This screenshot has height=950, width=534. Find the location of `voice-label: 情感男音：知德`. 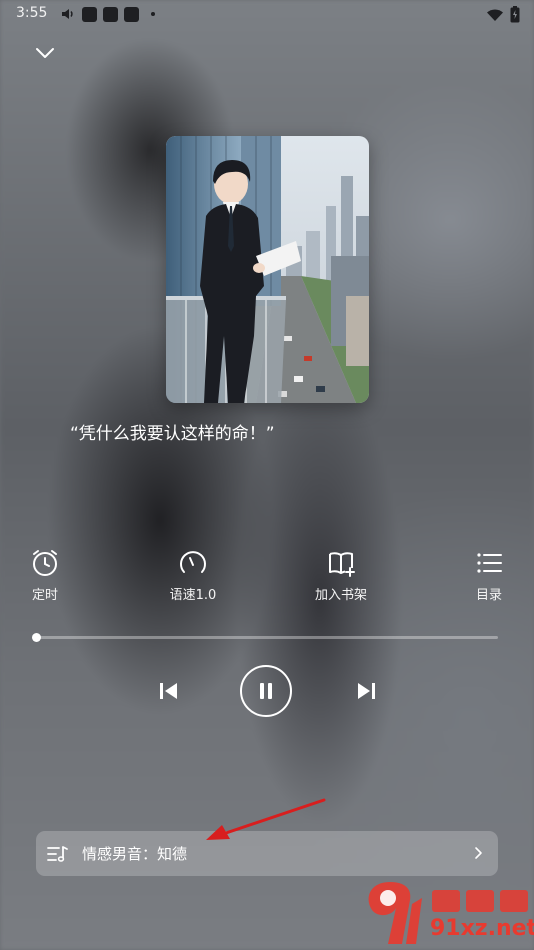

voice-label: 情感男音：知德 is located at coordinates (135, 854).